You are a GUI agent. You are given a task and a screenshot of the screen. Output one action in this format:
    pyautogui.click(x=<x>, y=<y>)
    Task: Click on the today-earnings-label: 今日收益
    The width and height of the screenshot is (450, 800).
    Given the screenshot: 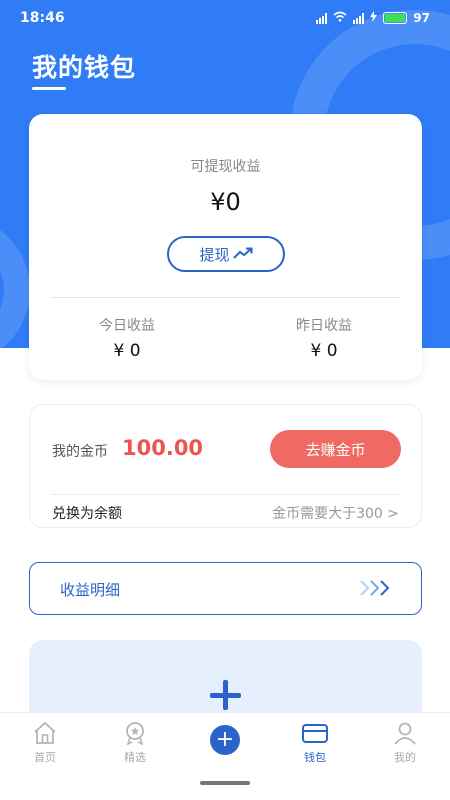 What is the action you would take?
    pyautogui.click(x=127, y=326)
    